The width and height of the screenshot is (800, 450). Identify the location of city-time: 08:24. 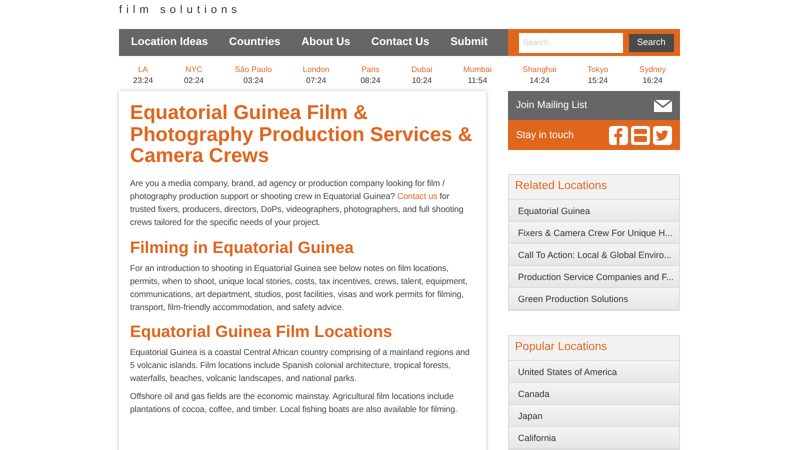
(370, 80).